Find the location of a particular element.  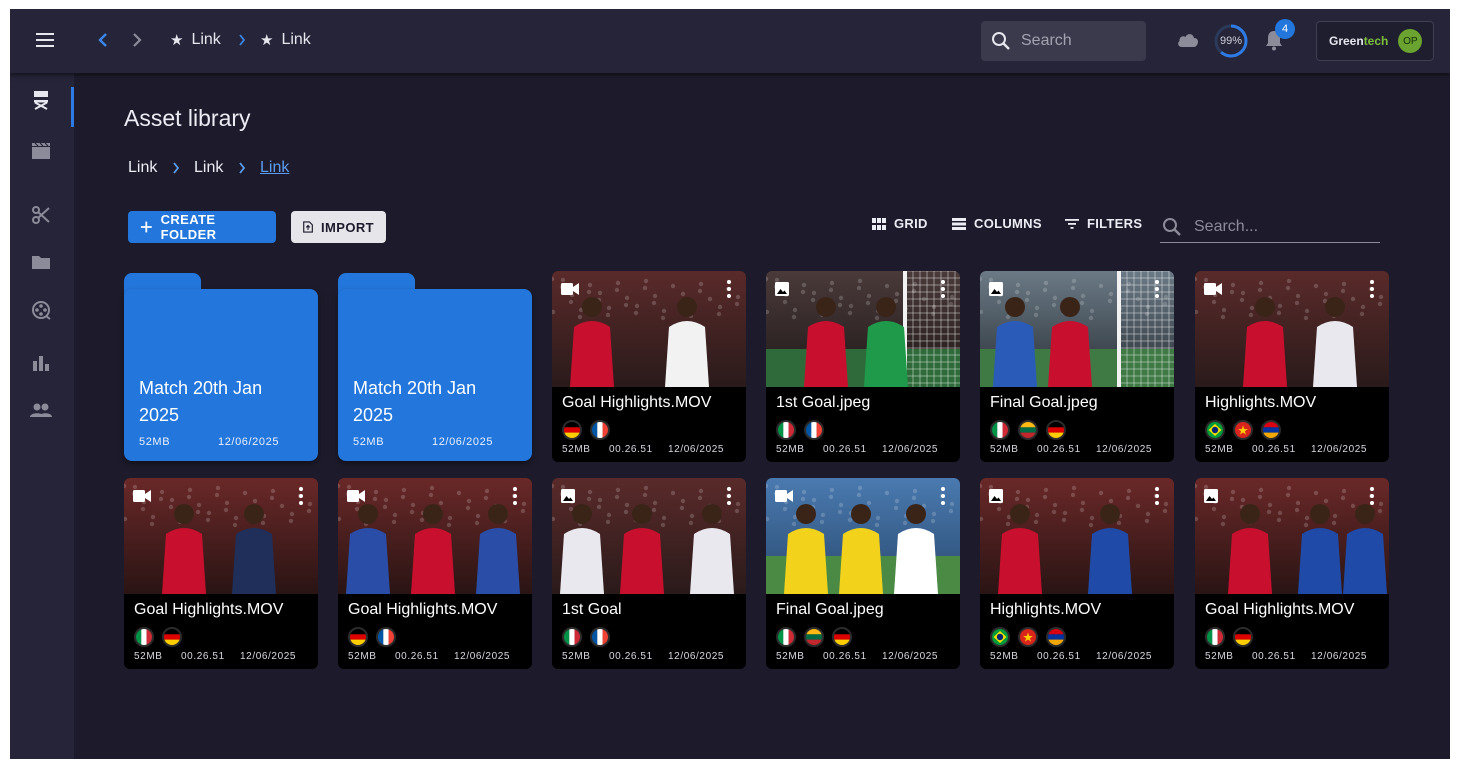

forward-arrow-icon is located at coordinates (137, 40).